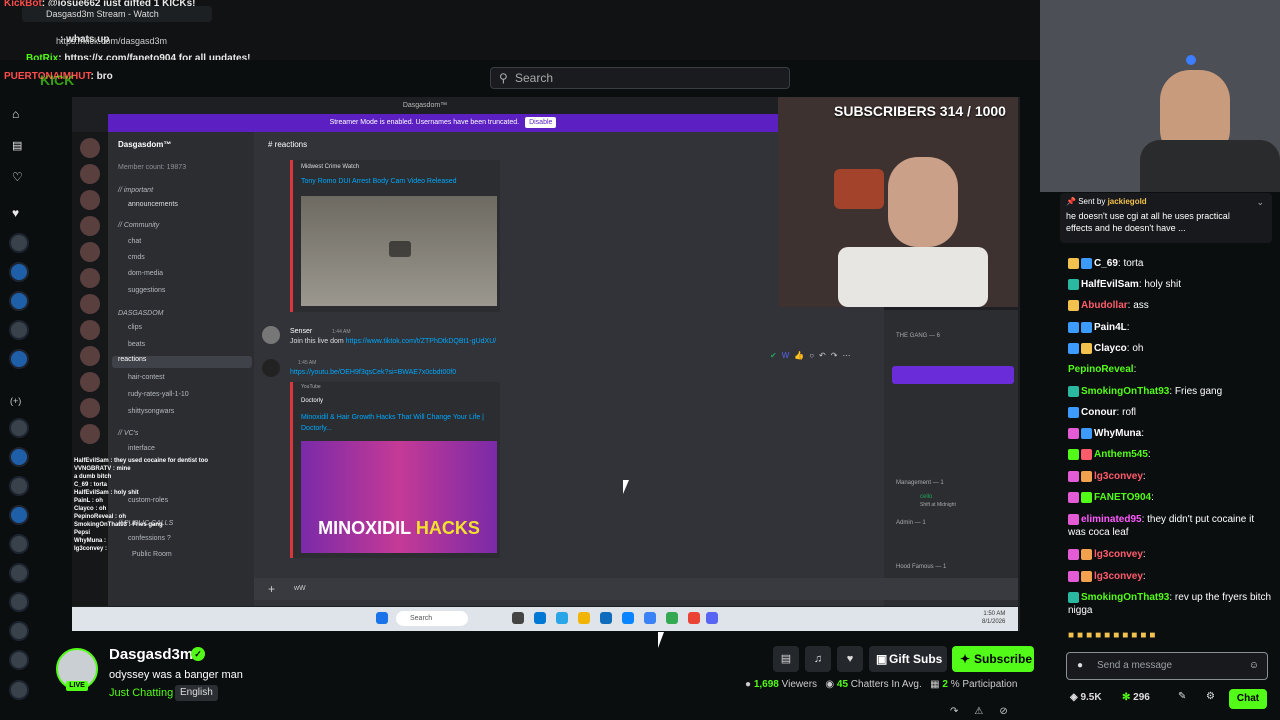 The width and height of the screenshot is (1280, 720). Describe the element at coordinates (1170, 454) in the screenshot. I see `chat-message: Anthem545:` at that location.